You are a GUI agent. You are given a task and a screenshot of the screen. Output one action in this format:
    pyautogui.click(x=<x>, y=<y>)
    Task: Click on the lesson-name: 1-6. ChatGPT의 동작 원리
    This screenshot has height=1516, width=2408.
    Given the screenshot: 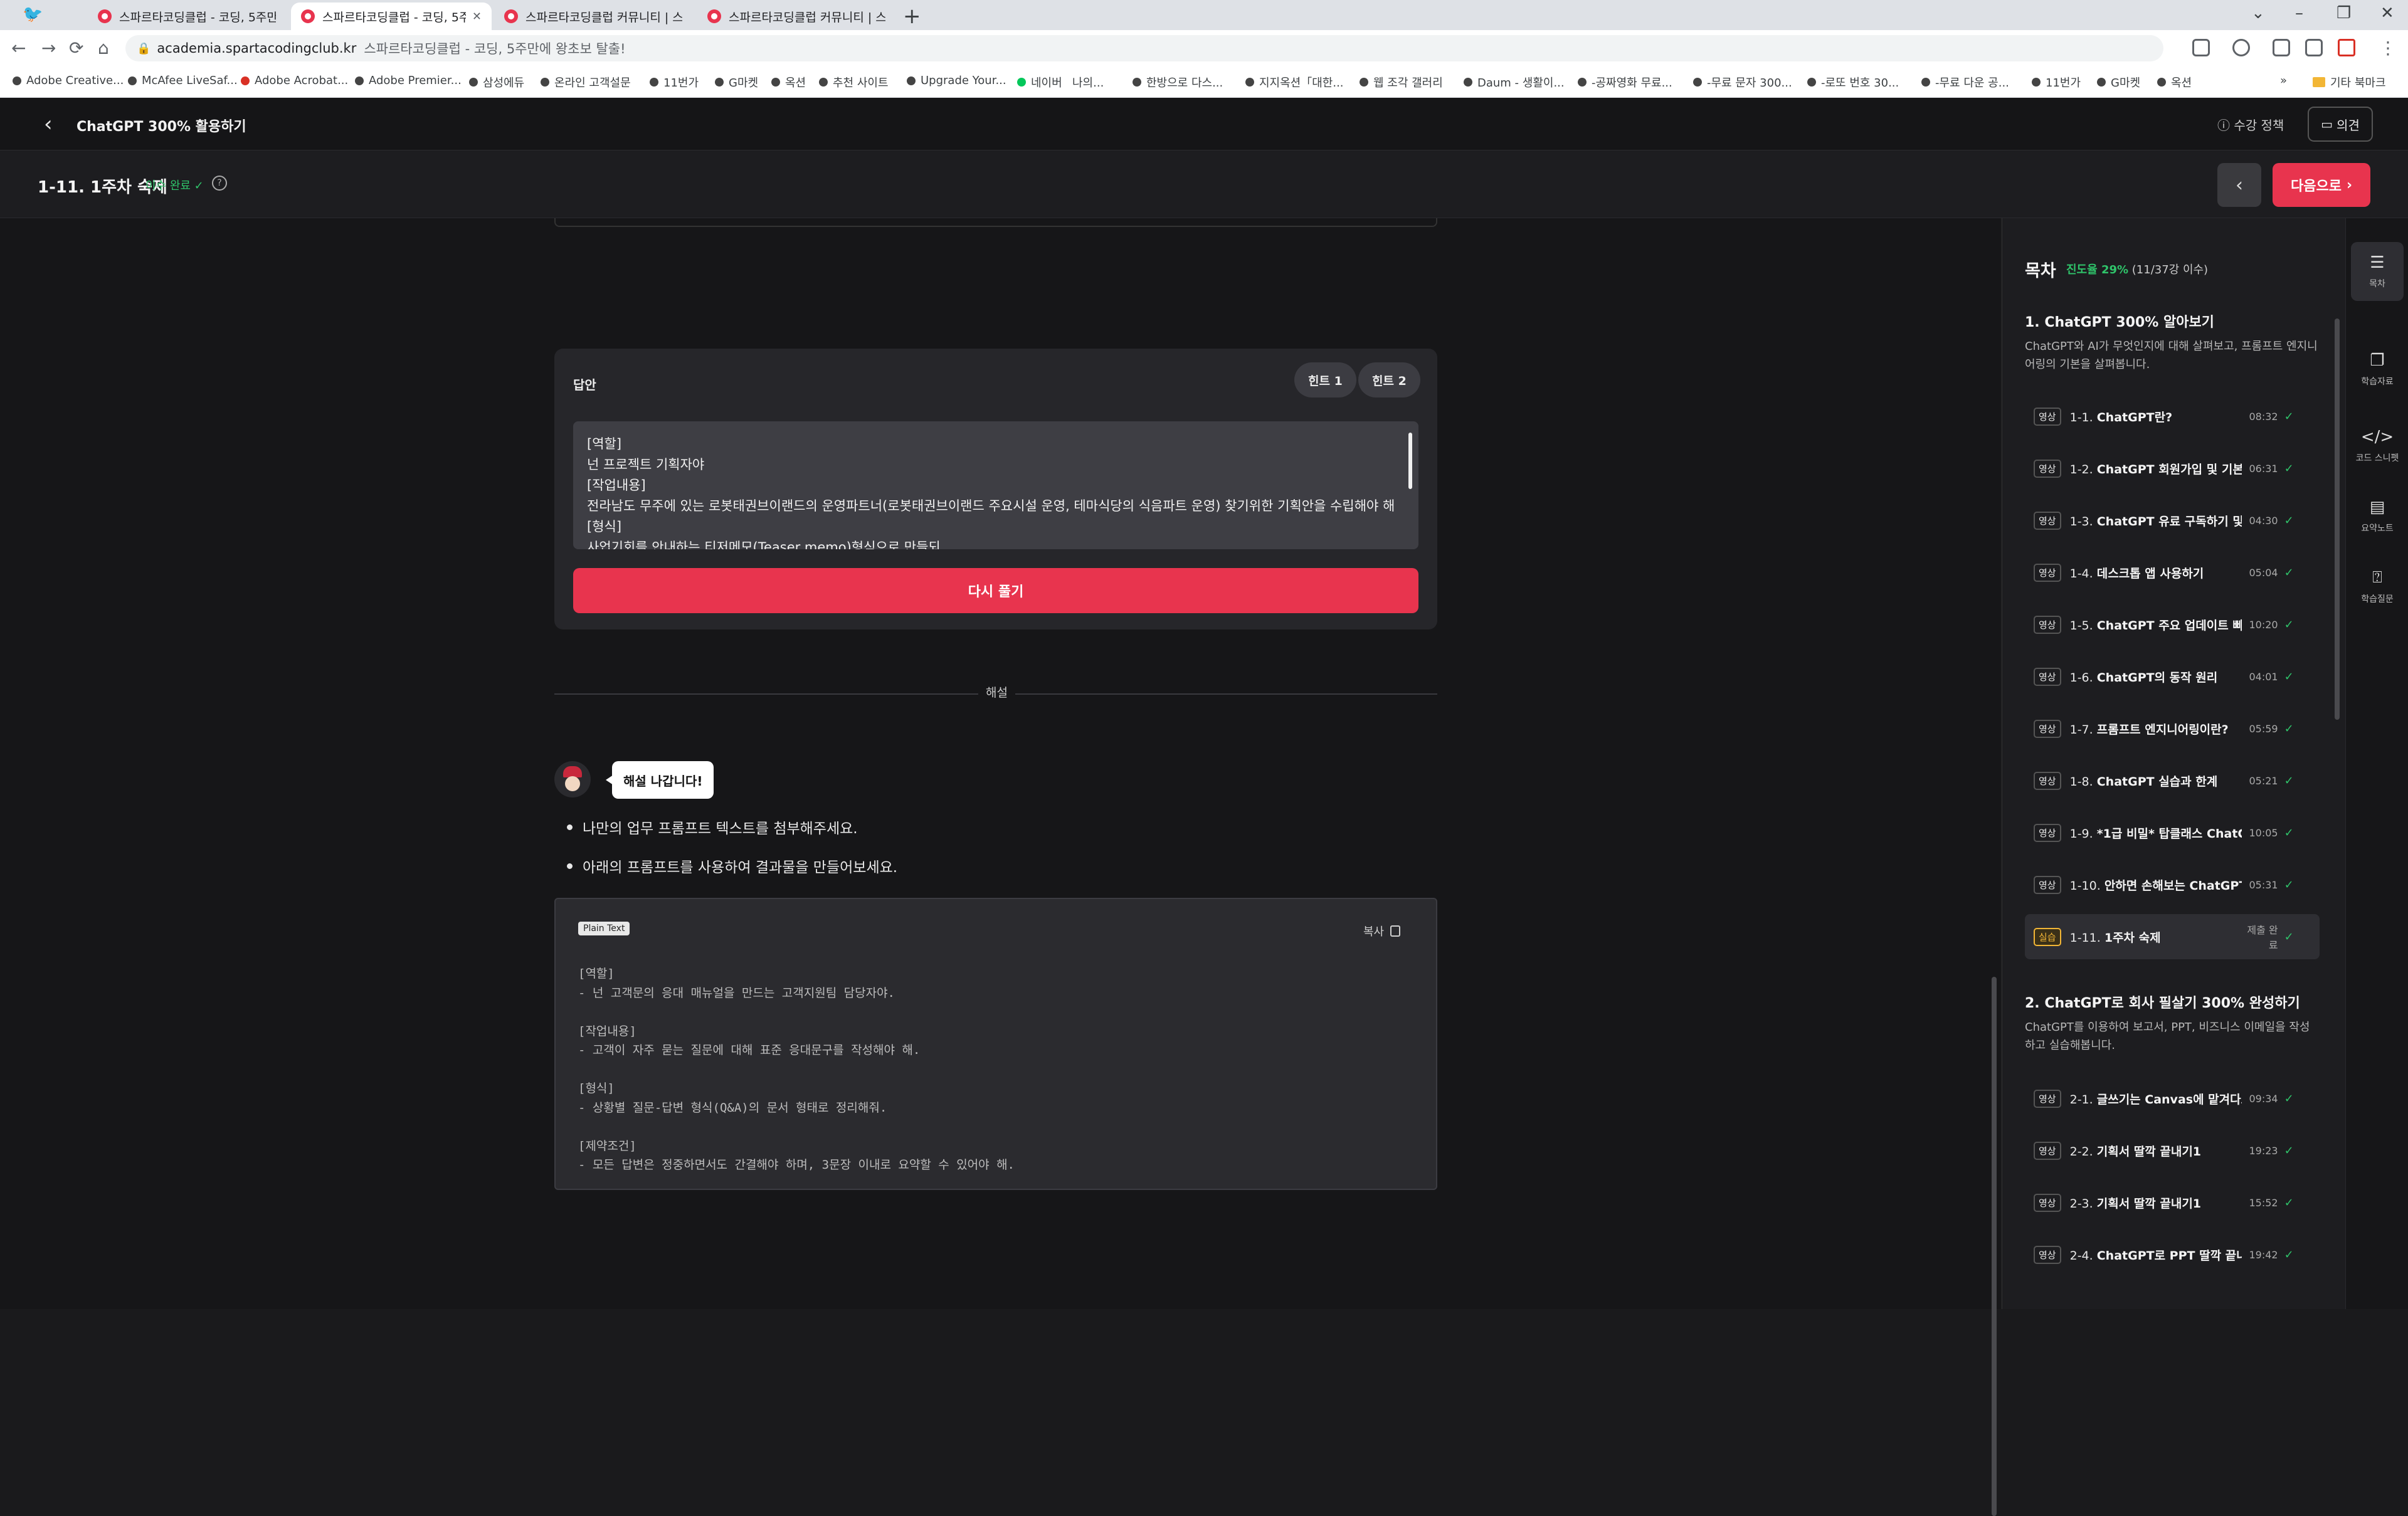 What is the action you would take?
    pyautogui.click(x=2143, y=678)
    